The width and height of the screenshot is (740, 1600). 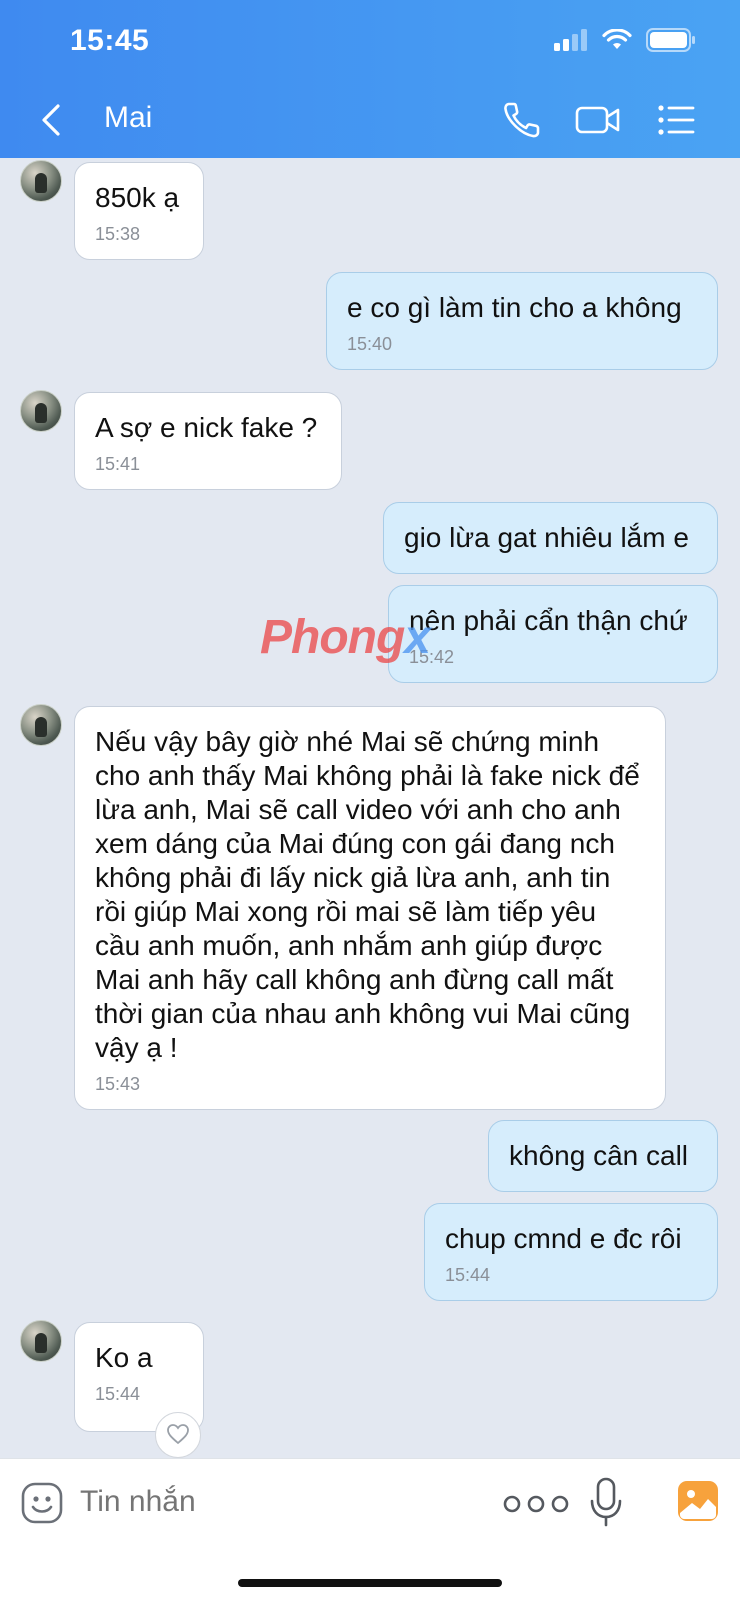 What do you see at coordinates (617, 39) in the screenshot?
I see `wifi-icon` at bounding box center [617, 39].